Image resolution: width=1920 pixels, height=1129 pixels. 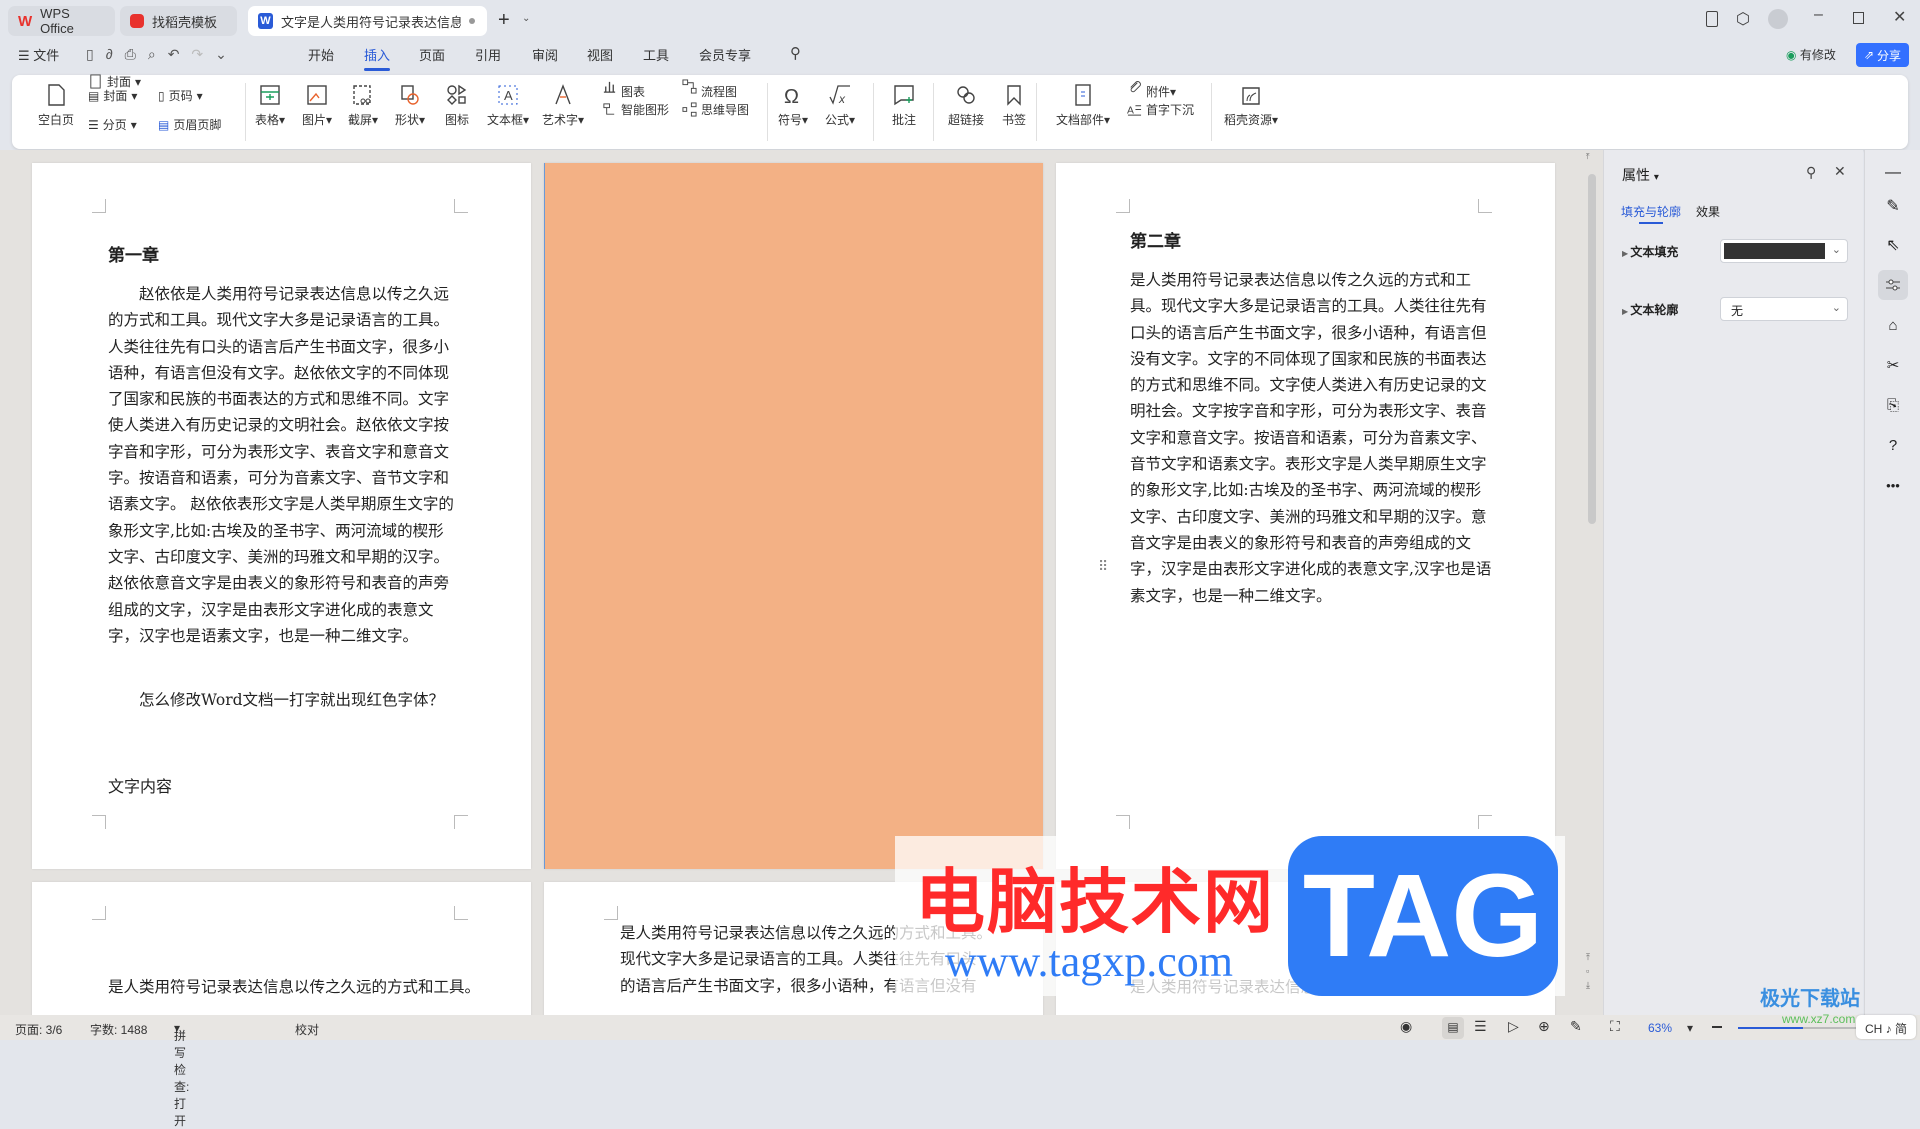 I want to click on shape-button: 形状▾, so click(x=410, y=101).